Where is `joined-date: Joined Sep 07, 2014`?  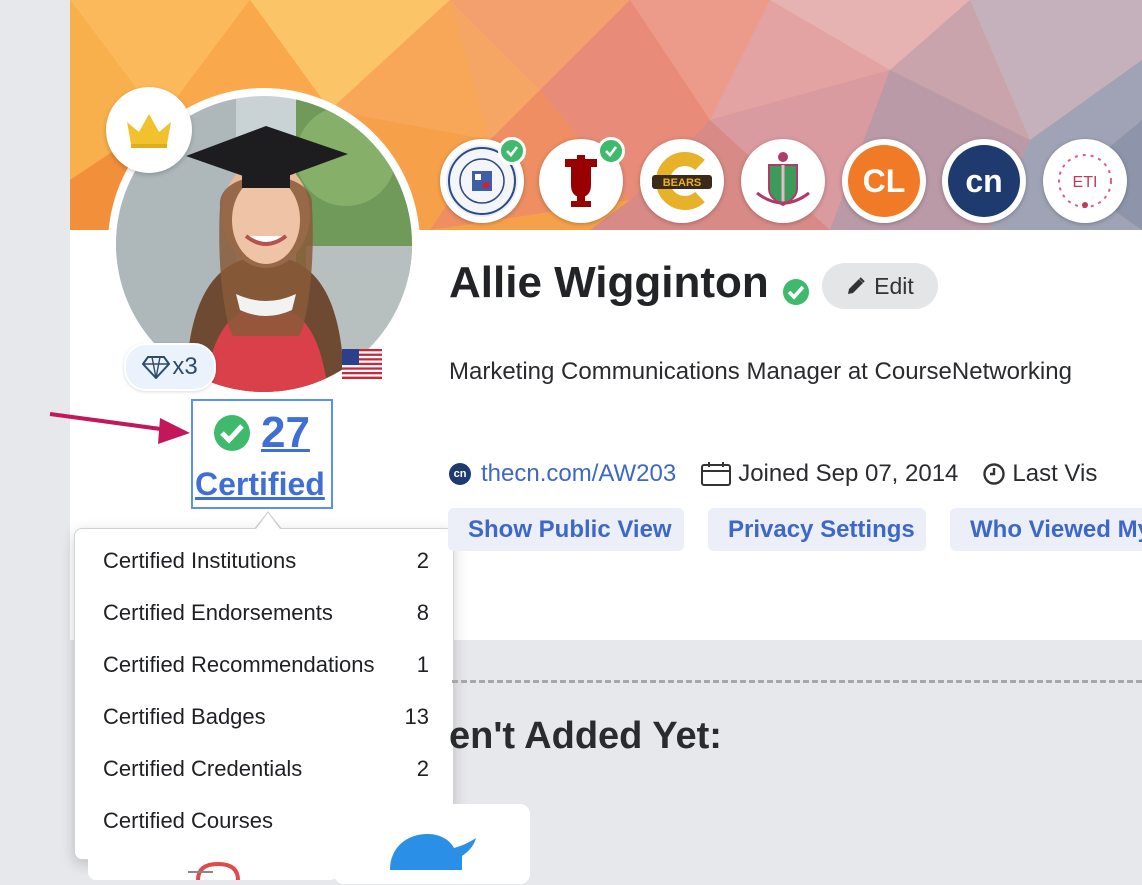 joined-date: Joined Sep 07, 2014 is located at coordinates (848, 473).